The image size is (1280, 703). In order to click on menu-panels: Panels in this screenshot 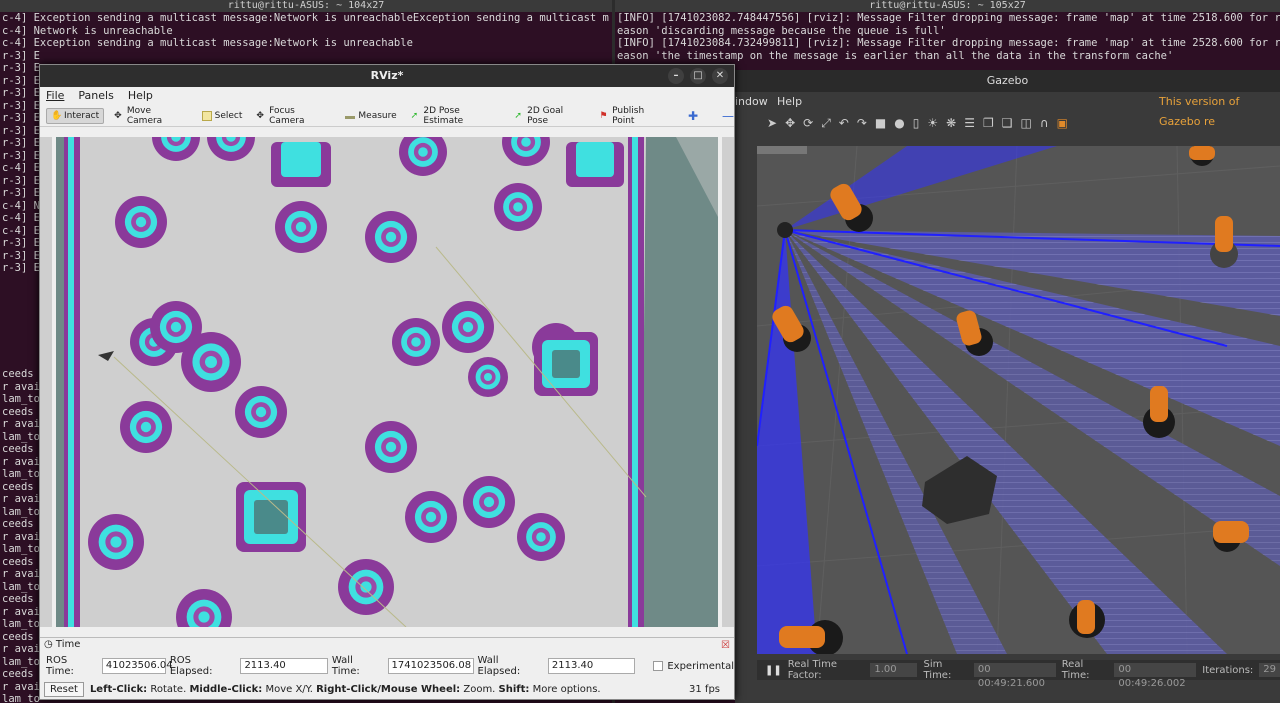, I will do `click(95, 96)`.